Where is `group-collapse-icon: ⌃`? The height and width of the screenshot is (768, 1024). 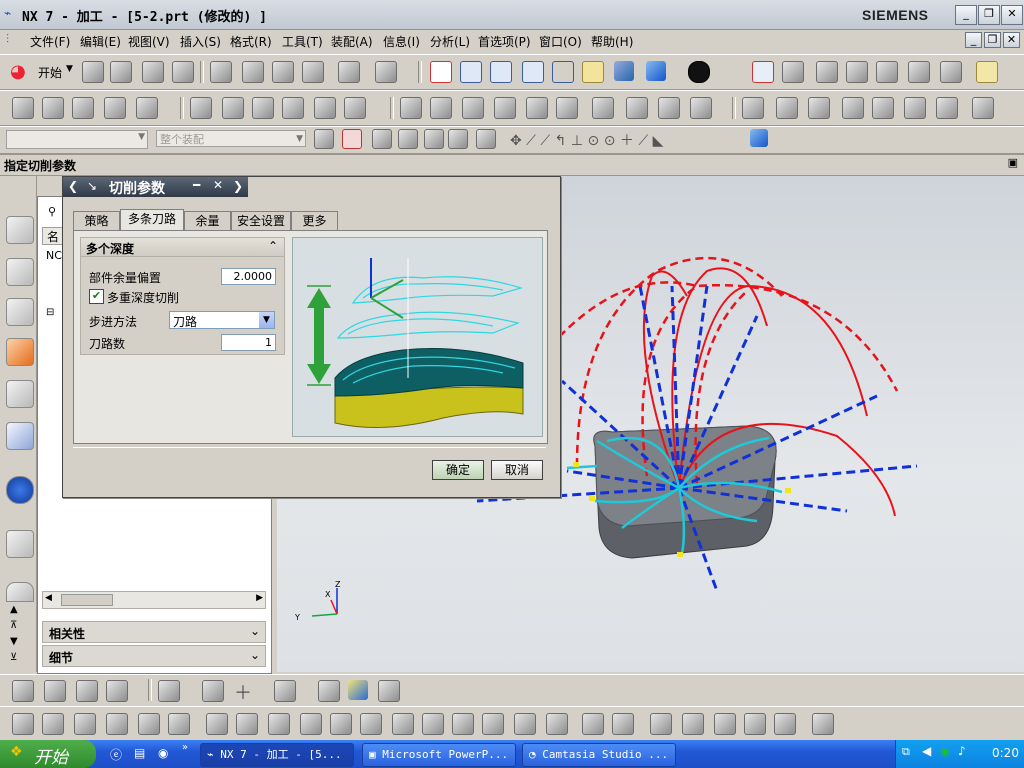 group-collapse-icon: ⌃ is located at coordinates (273, 246).